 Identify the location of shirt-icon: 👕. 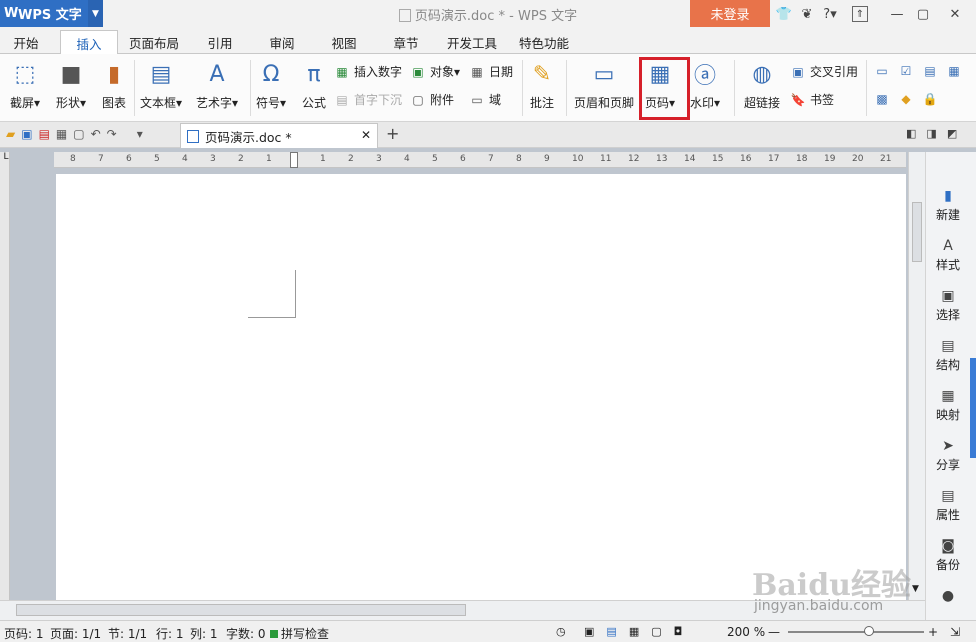
(784, 14).